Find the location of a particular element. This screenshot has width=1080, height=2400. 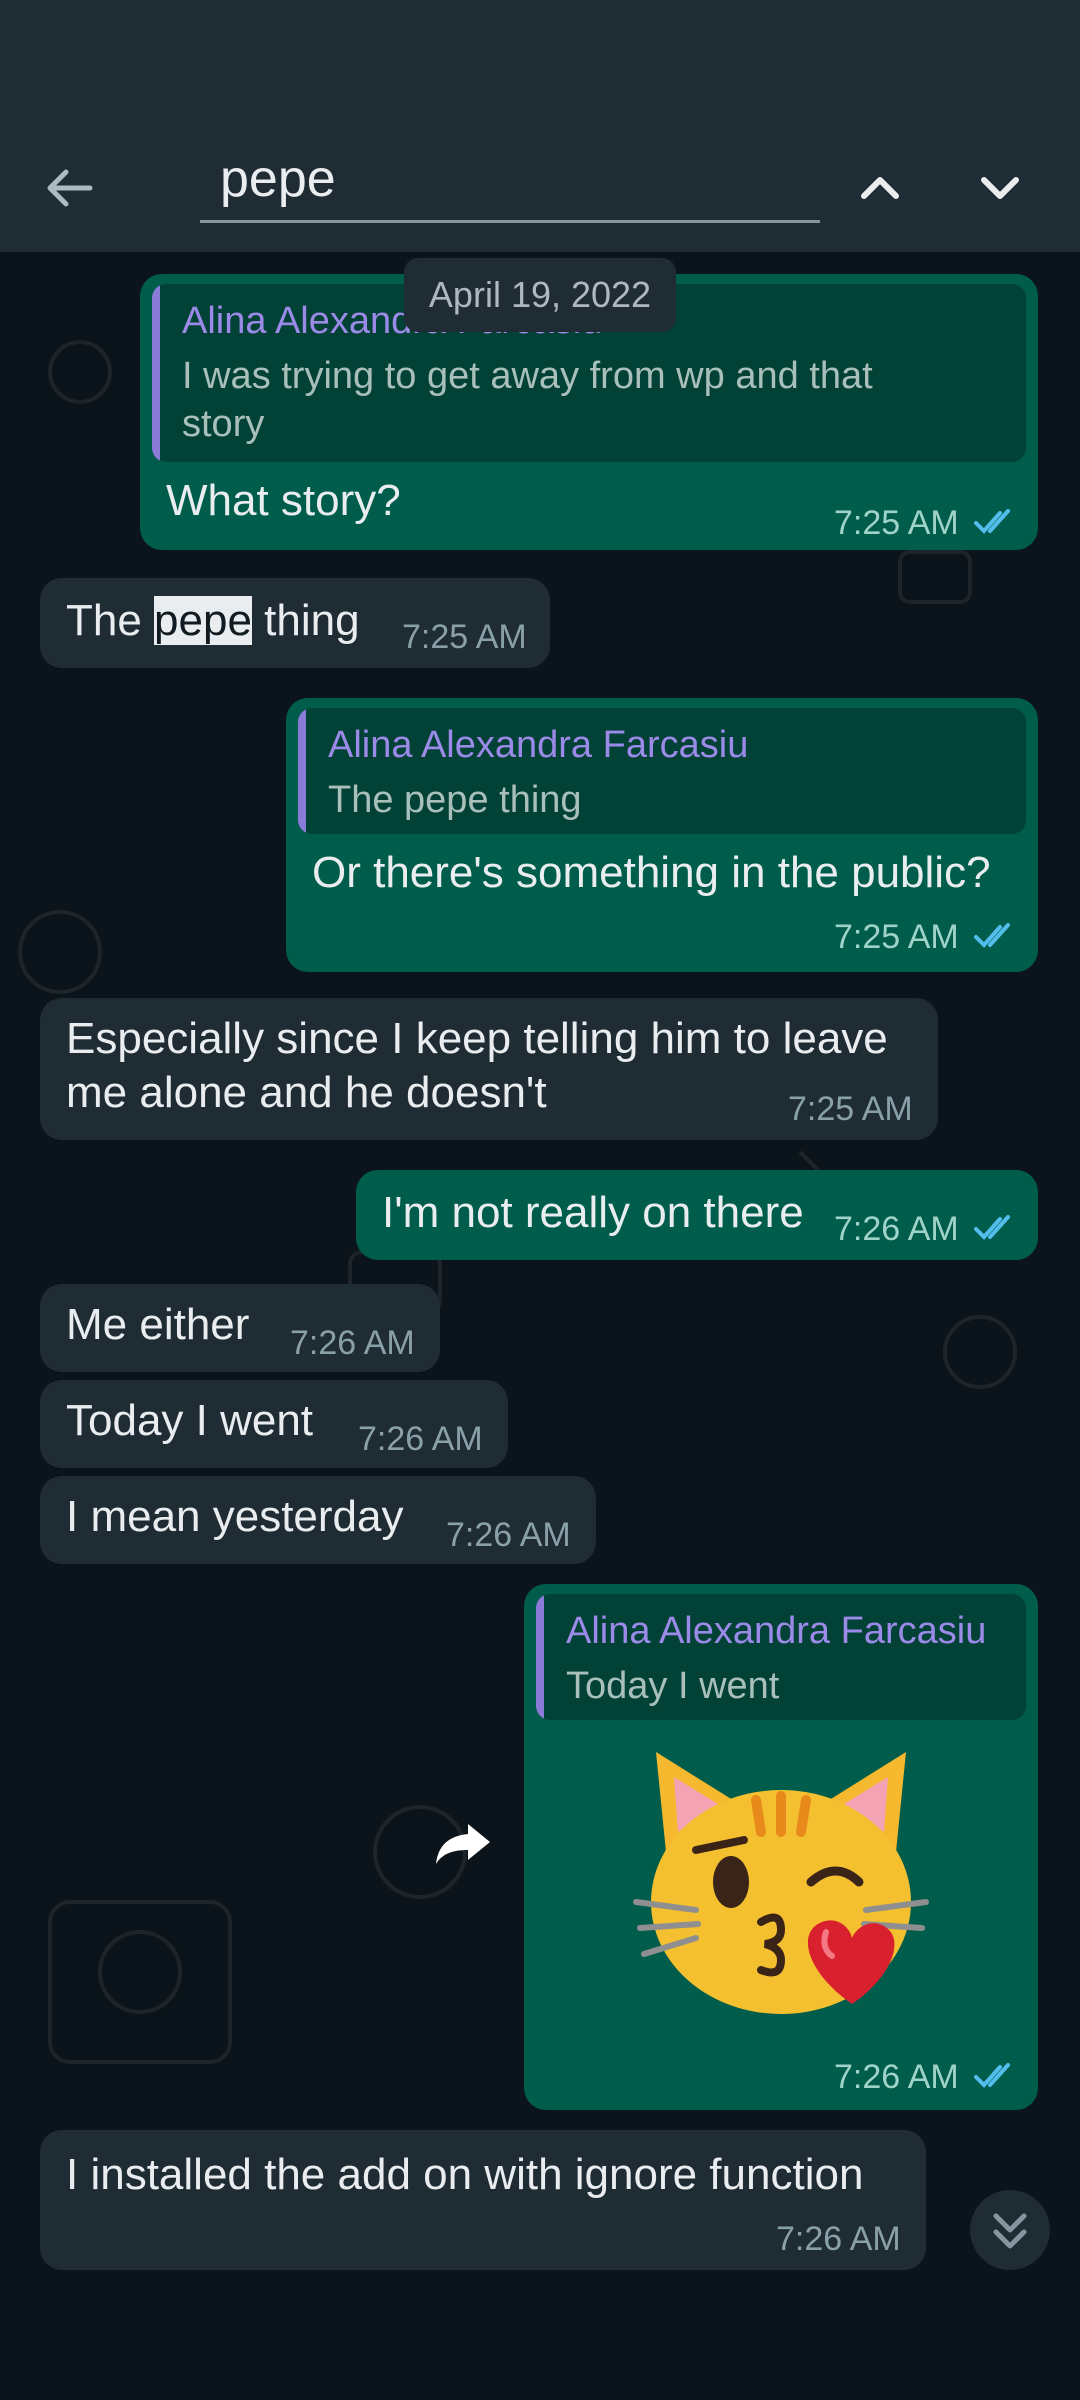

back-button is located at coordinates (70, 188).